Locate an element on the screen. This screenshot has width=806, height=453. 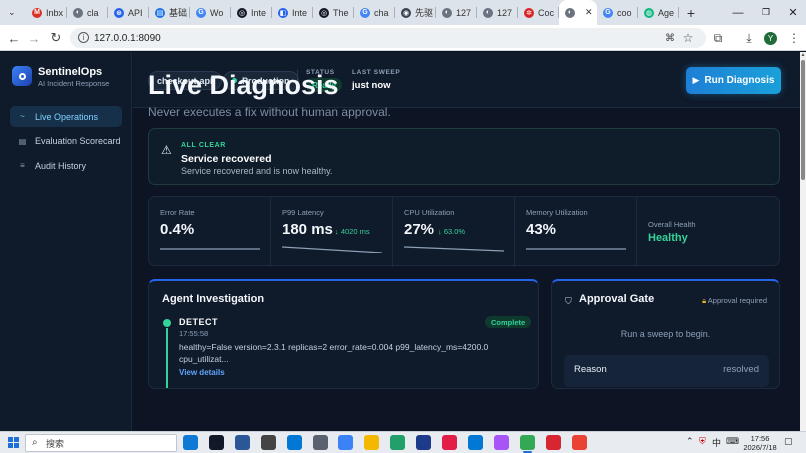
windows-taskbar: ⌕ 搜索 ⌃ ⛨ 中 ⌨ 17:56 2026/7/18 ▢ is located at coordinates (403, 442).